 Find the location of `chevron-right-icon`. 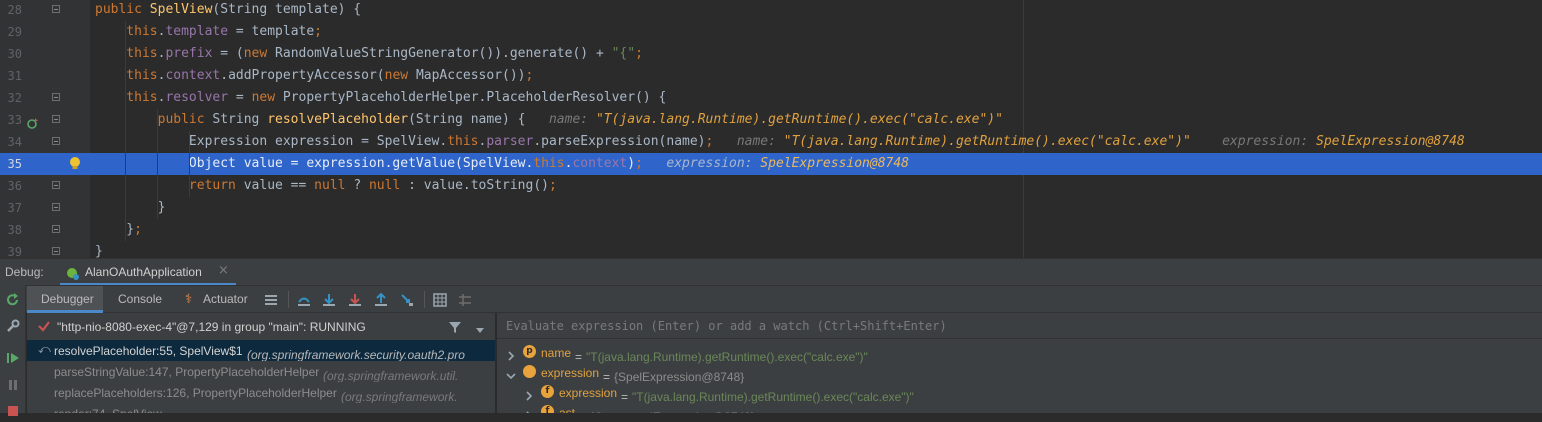

chevron-right-icon is located at coordinates (529, 409).